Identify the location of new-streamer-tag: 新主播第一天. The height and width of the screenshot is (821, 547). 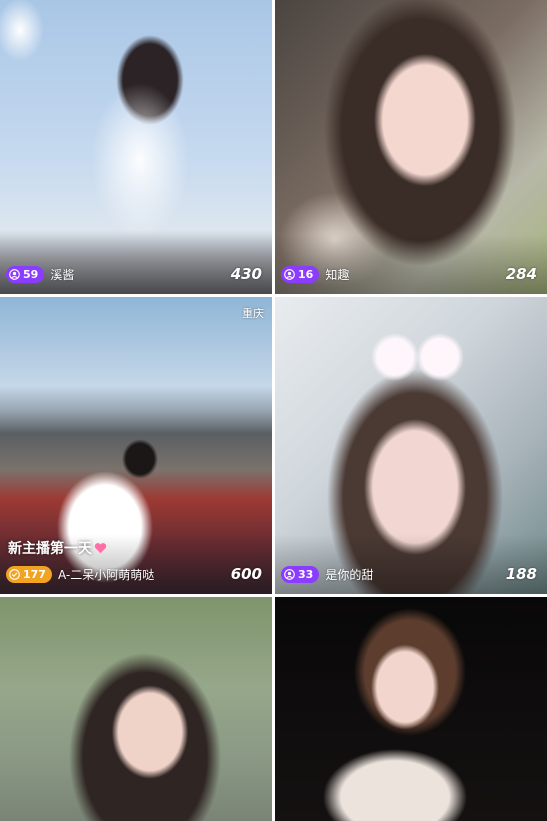
(57, 548).